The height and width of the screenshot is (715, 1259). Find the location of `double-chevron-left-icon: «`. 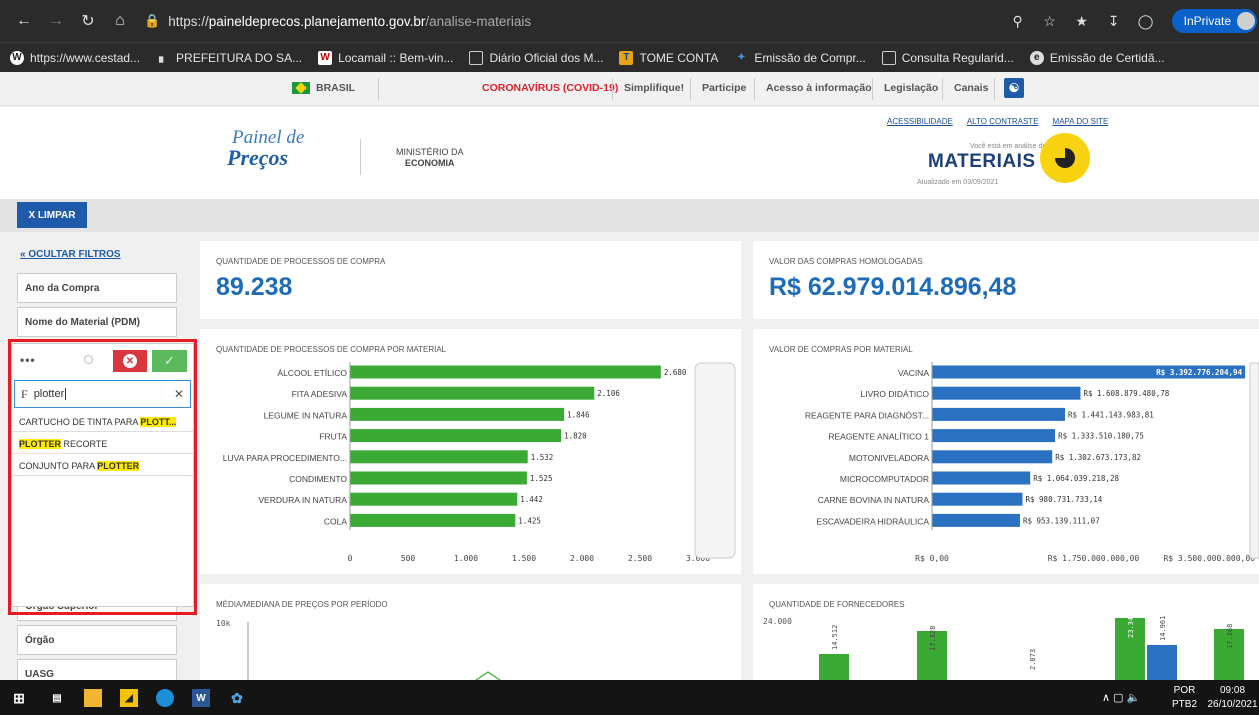

double-chevron-left-icon: « is located at coordinates (23, 254).